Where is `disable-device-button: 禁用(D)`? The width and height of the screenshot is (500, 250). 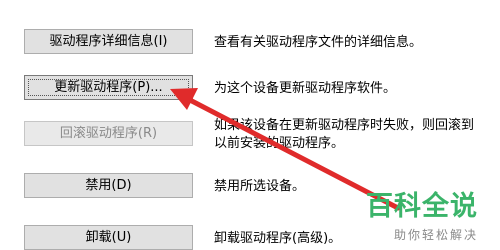
disable-device-button: 禁用(D) is located at coordinates (108, 185).